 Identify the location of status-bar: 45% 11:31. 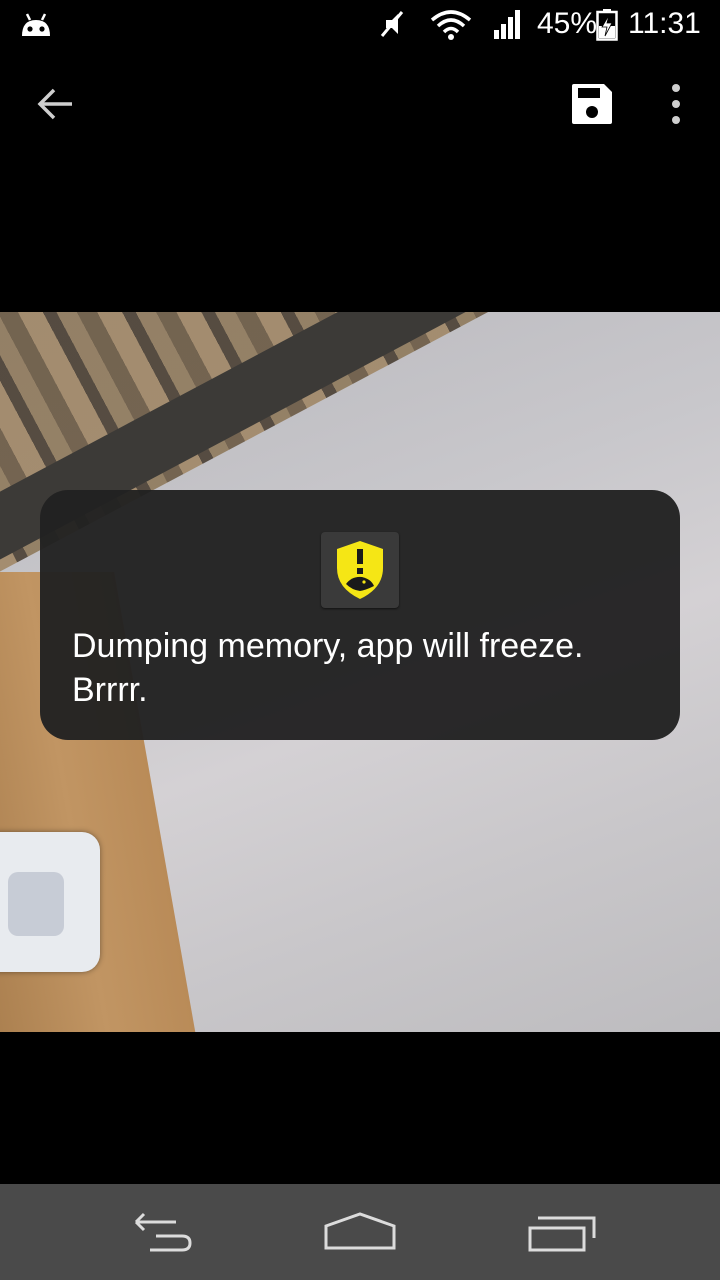
(360, 25).